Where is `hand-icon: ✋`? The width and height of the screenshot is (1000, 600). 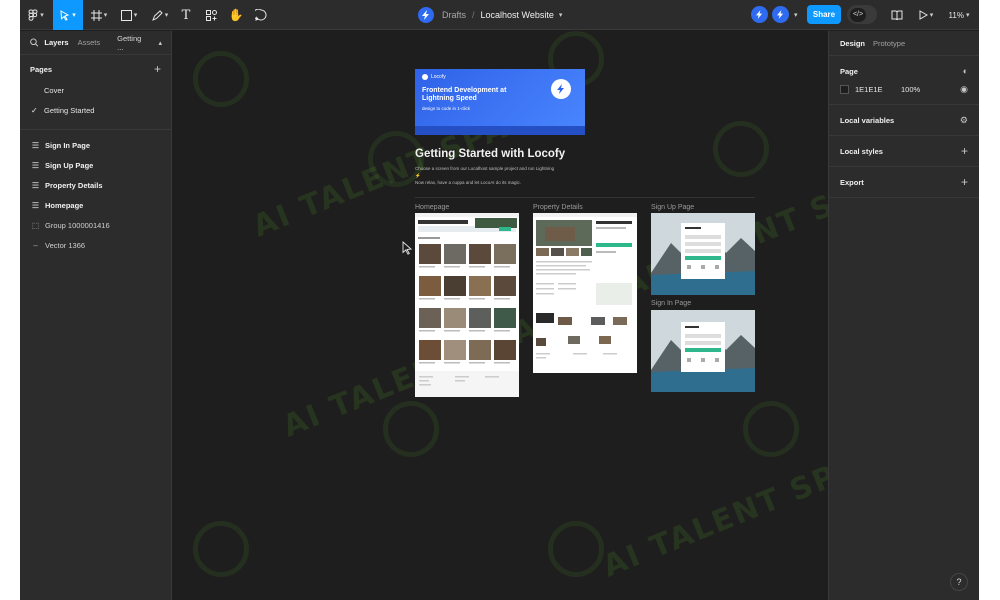 hand-icon: ✋ is located at coordinates (236, 15).